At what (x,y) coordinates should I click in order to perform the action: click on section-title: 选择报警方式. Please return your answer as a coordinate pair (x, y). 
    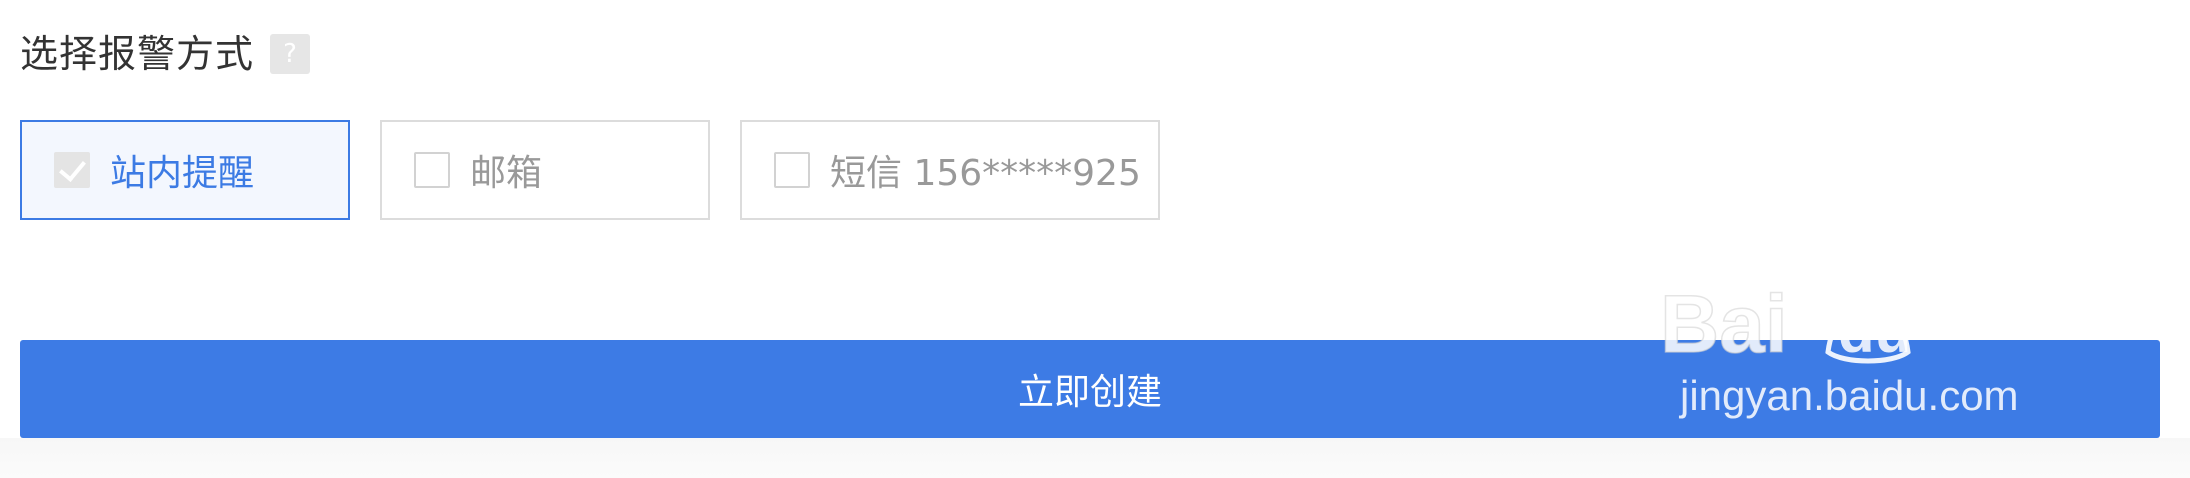
    Looking at the image, I should click on (137, 54).